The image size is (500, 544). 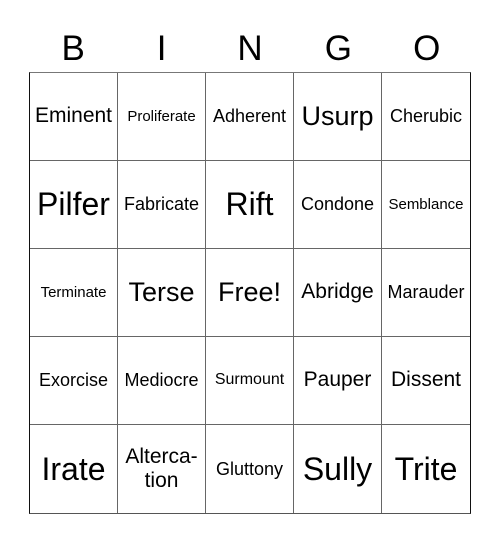 I want to click on cell-word: Usurp, so click(x=337, y=115).